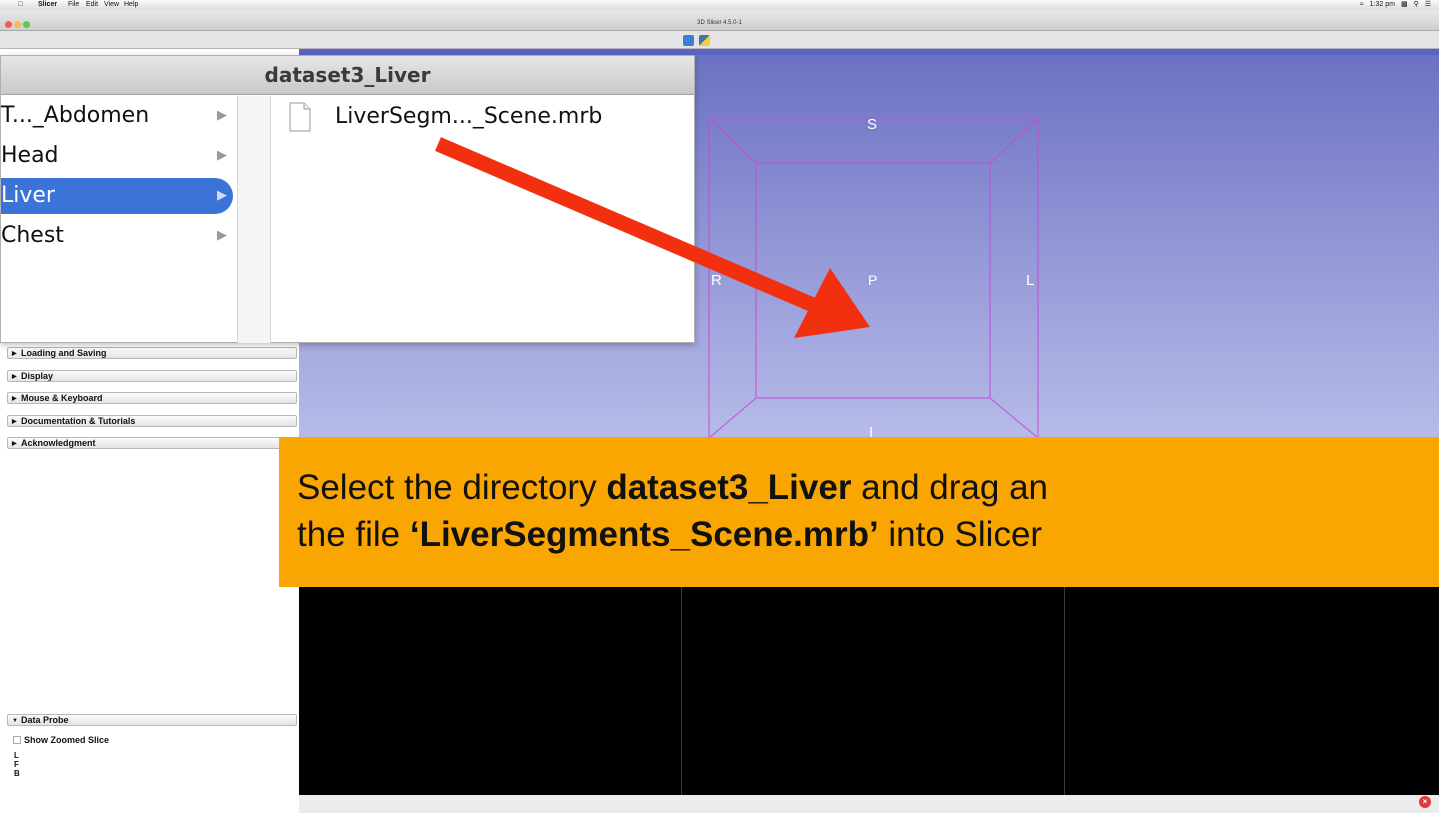 The height and width of the screenshot is (813, 1439). I want to click on folder-item-liver: Liver ▶, so click(117, 196).